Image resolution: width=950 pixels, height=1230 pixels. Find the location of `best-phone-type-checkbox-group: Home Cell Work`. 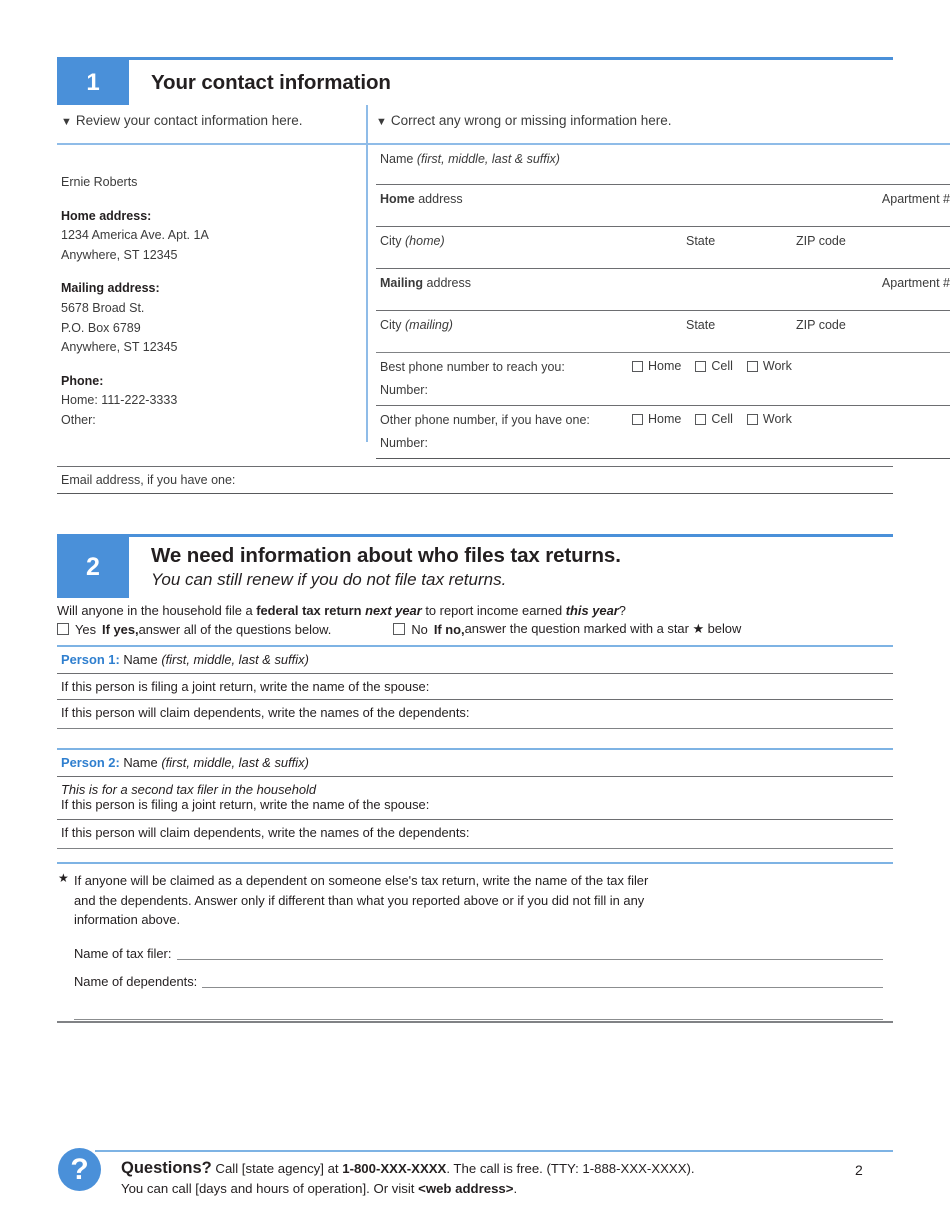

best-phone-type-checkbox-group: Home Cell Work is located at coordinates (719, 366).